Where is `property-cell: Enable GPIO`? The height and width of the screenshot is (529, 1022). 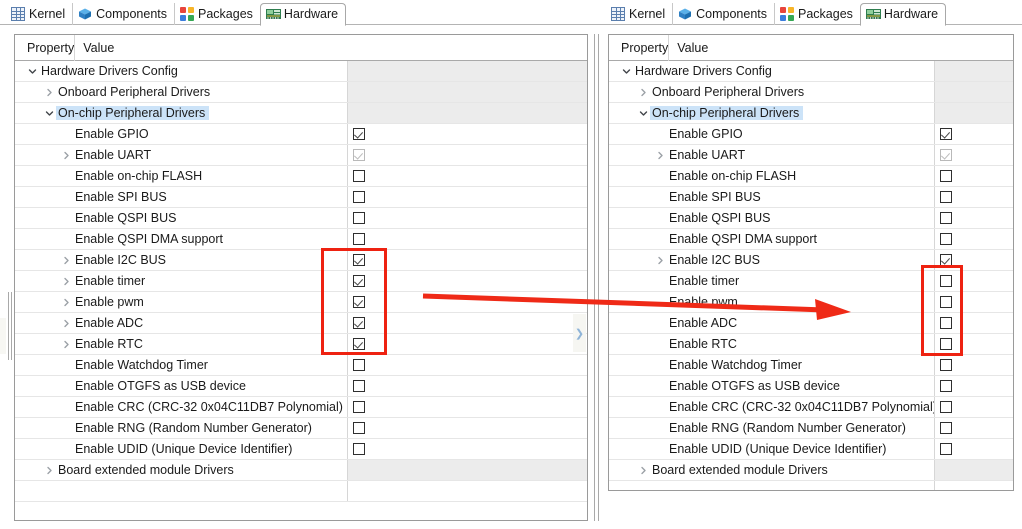 property-cell: Enable GPIO is located at coordinates (771, 134).